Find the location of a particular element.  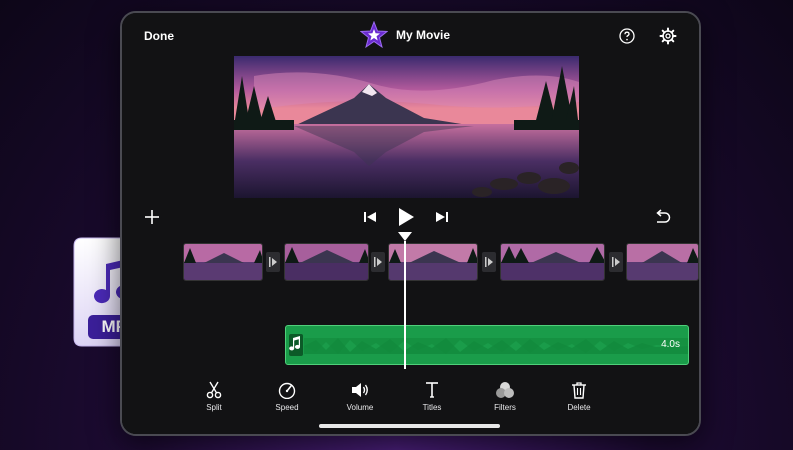

playback-controls is located at coordinates (410, 217).